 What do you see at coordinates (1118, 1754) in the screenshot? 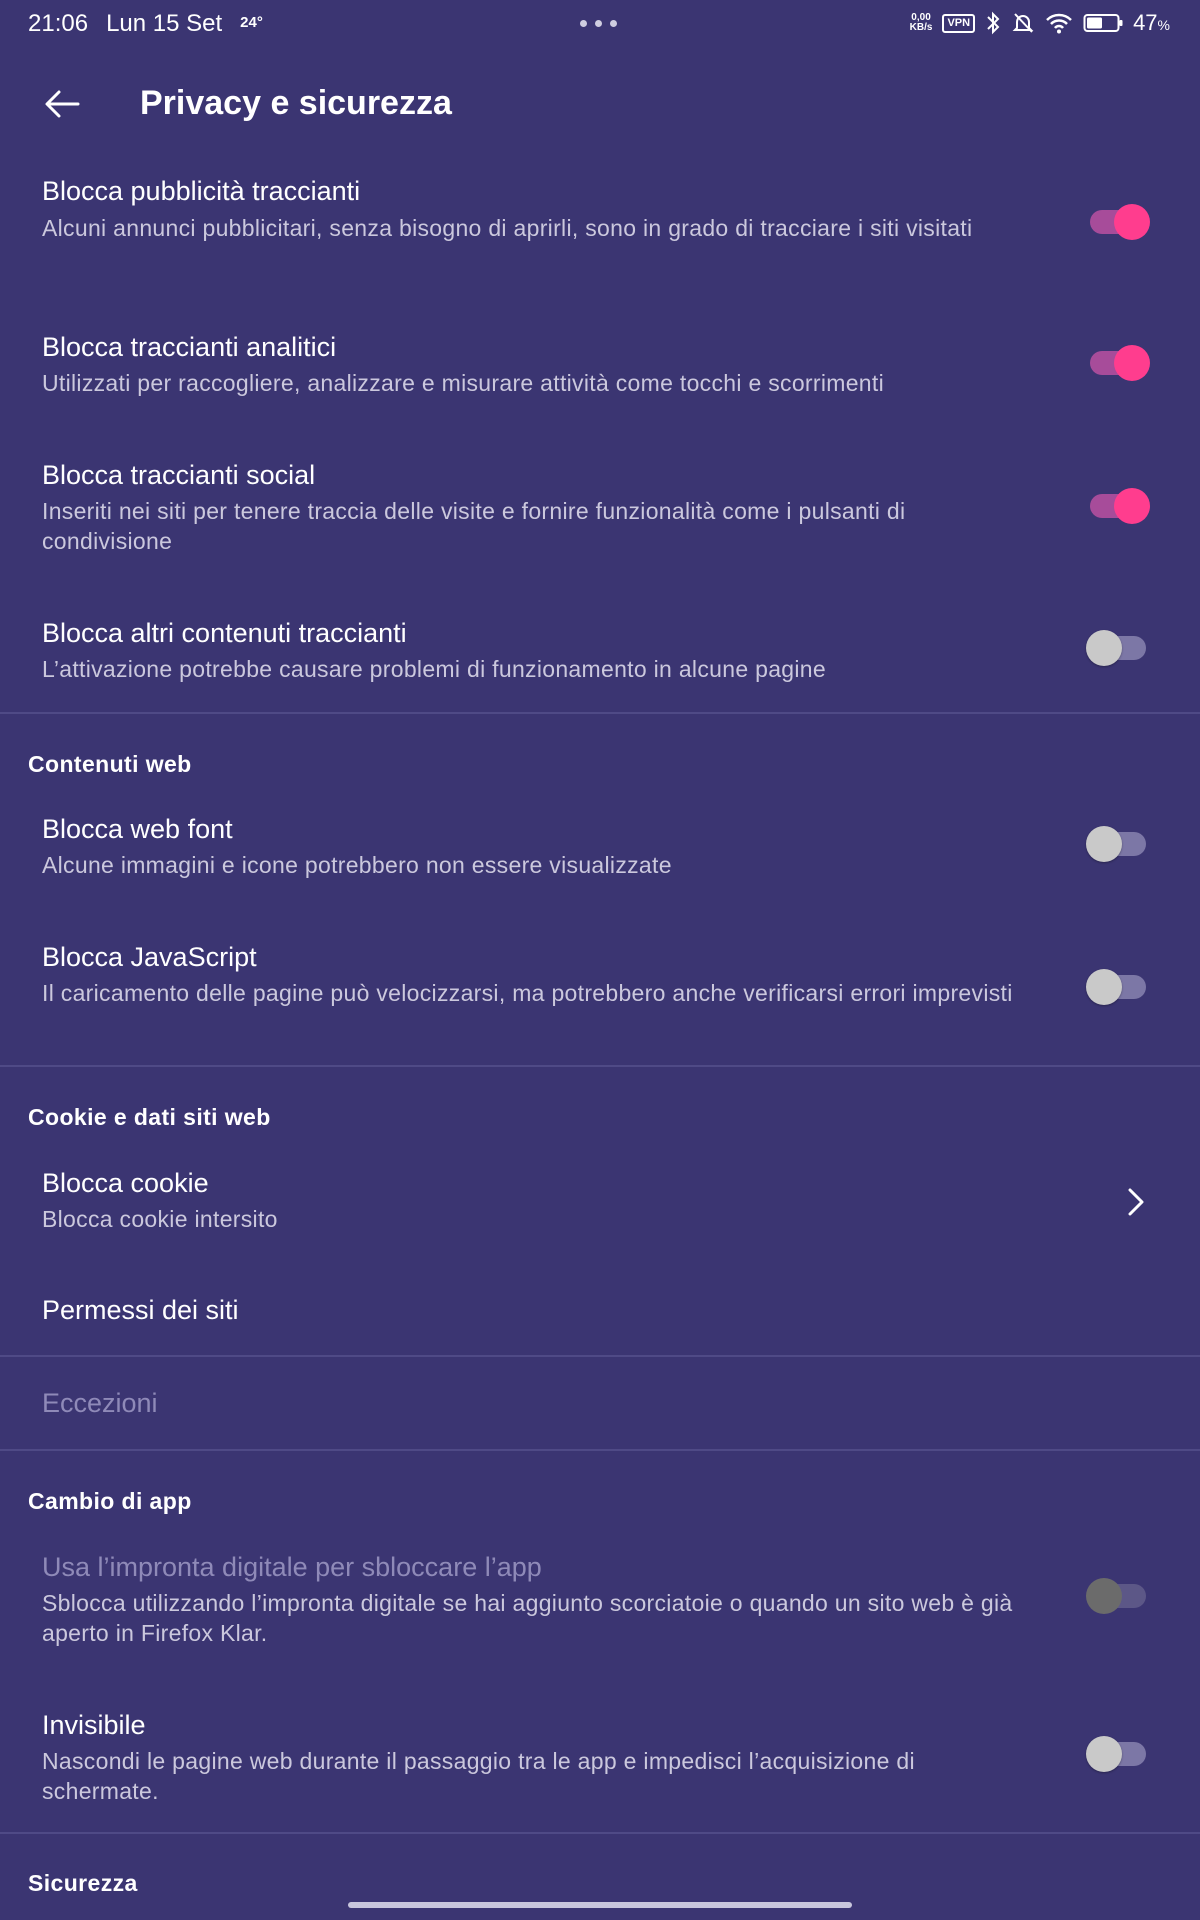
I see `switch-invisible` at bounding box center [1118, 1754].